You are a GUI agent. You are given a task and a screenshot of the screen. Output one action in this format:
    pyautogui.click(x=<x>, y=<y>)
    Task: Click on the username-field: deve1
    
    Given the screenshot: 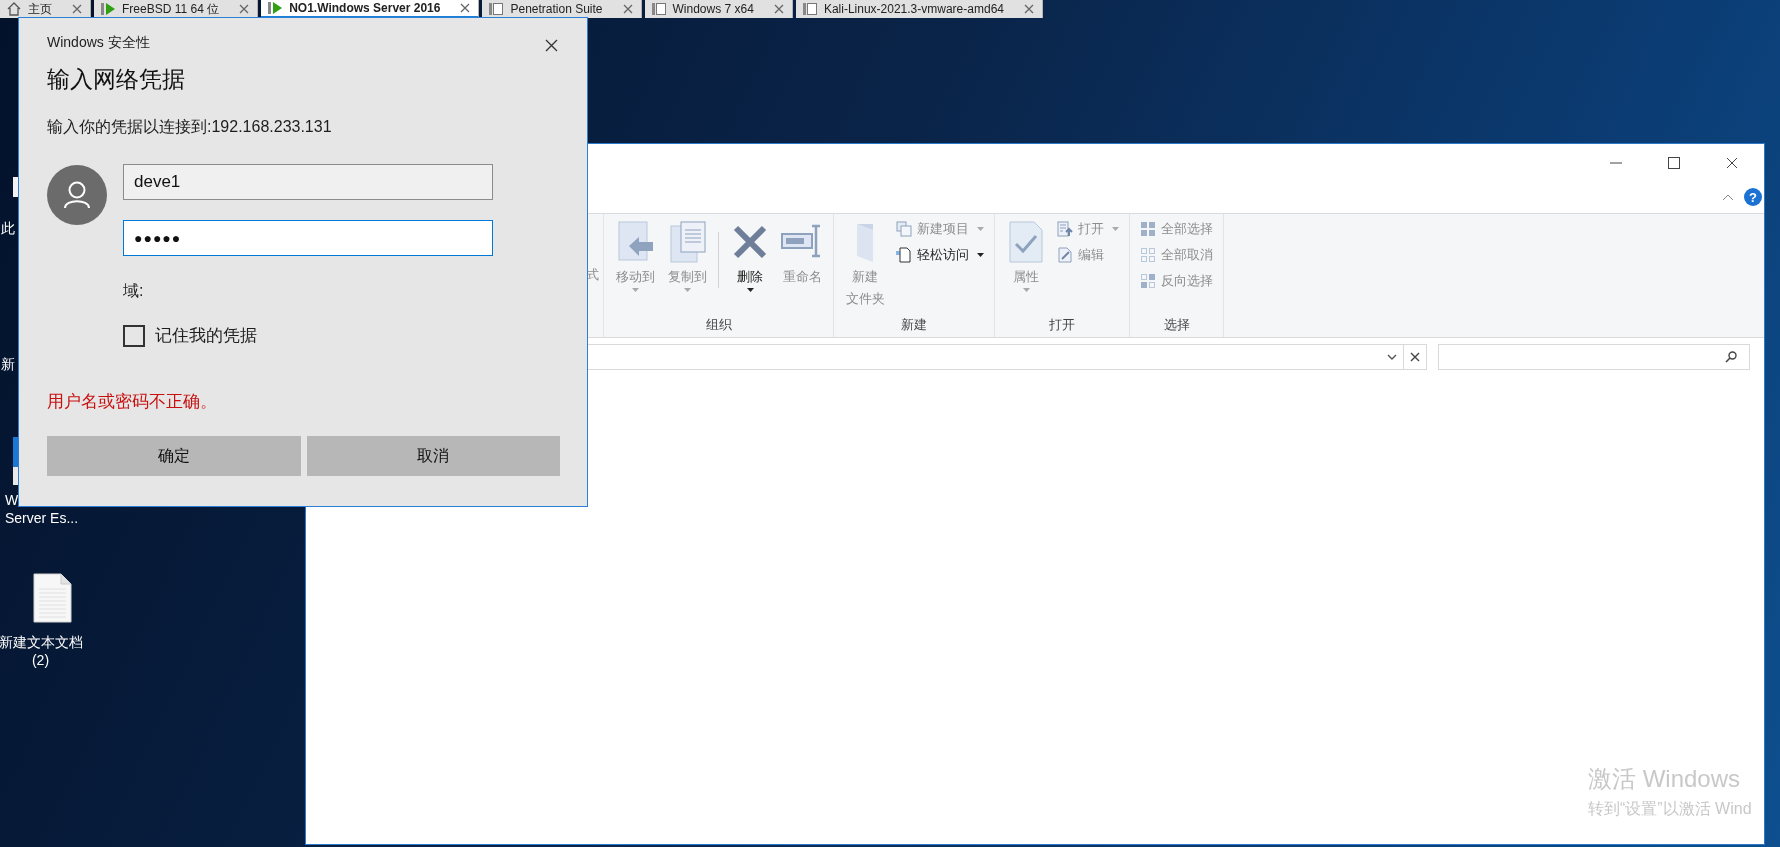 What is the action you would take?
    pyautogui.click(x=308, y=182)
    